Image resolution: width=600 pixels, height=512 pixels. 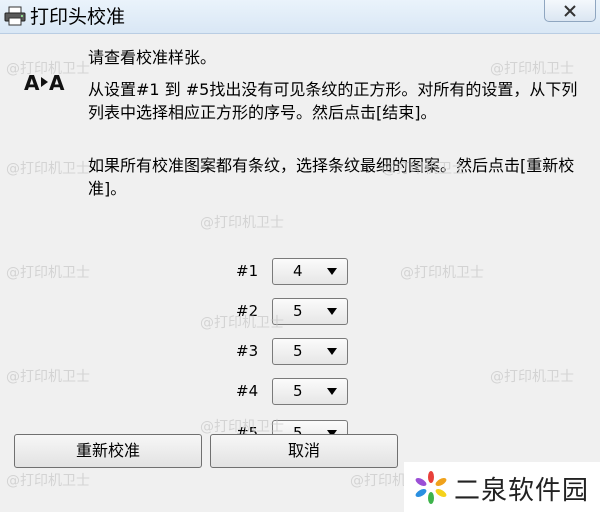 I want to click on pinwheel-logo-icon, so click(x=431, y=489).